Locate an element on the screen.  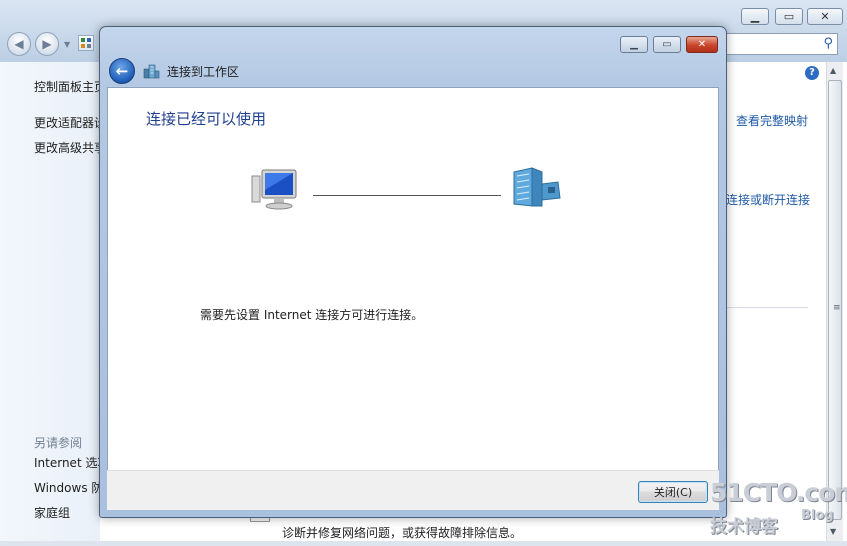
workplace-icon is located at coordinates (151, 70).